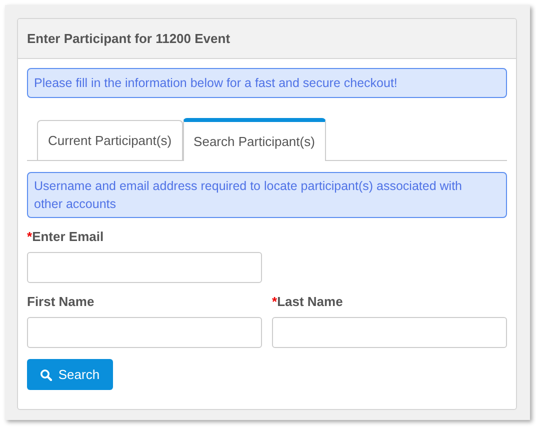  I want to click on info-alert: Username and email address required to locate participant(s) associated with other accounts, so click(267, 195).